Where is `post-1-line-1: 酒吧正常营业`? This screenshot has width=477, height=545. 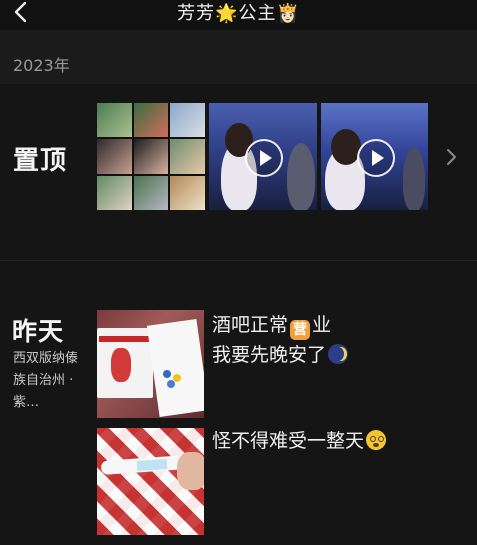 post-1-line-1: 酒吧正常营业 is located at coordinates (281, 325).